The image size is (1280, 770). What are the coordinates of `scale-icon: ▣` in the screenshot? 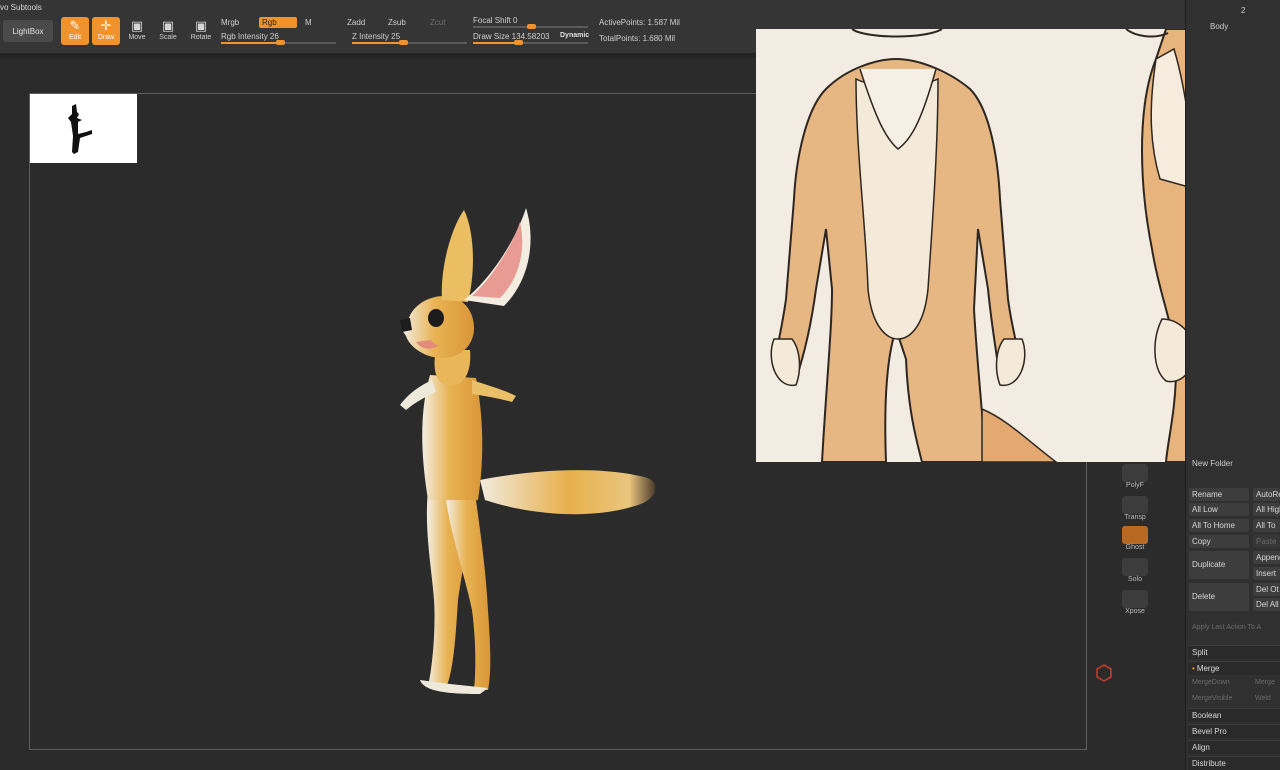 It's located at (168, 25).